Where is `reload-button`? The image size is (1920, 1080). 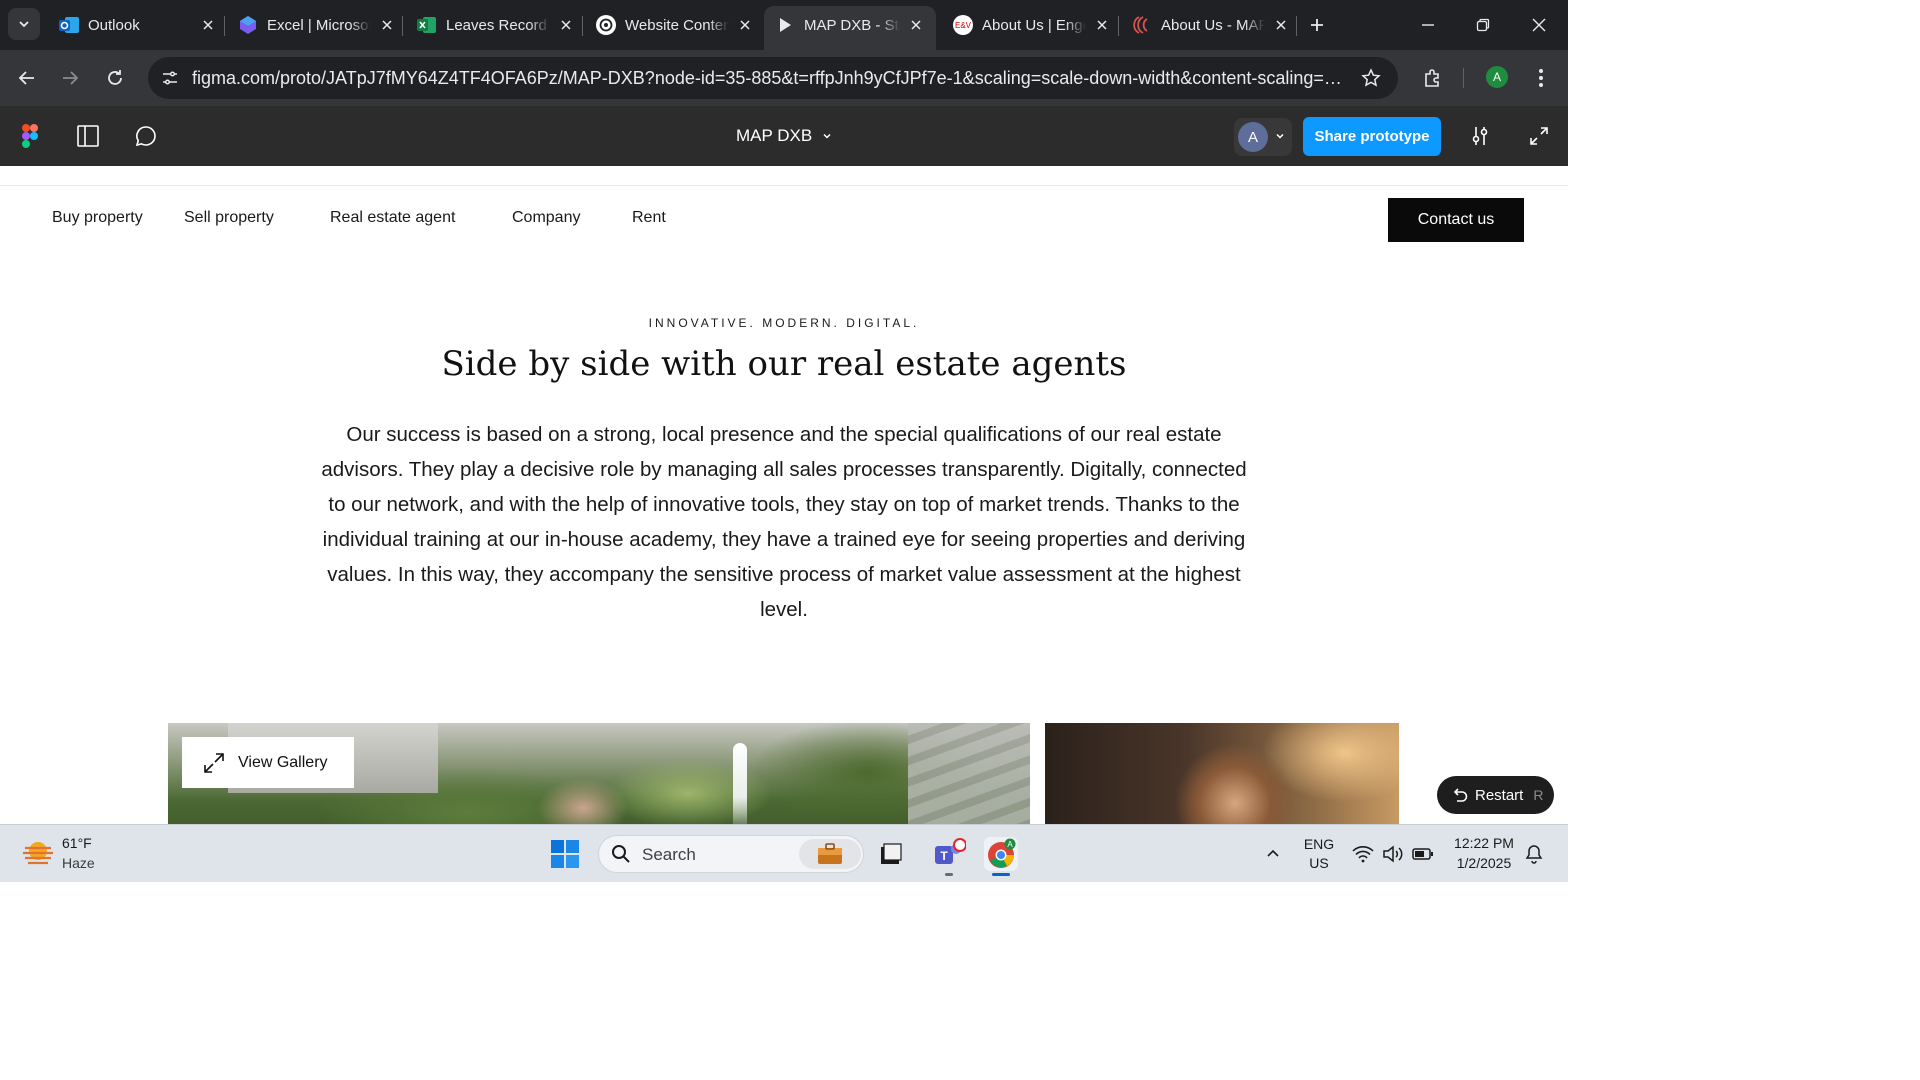 reload-button is located at coordinates (115, 78).